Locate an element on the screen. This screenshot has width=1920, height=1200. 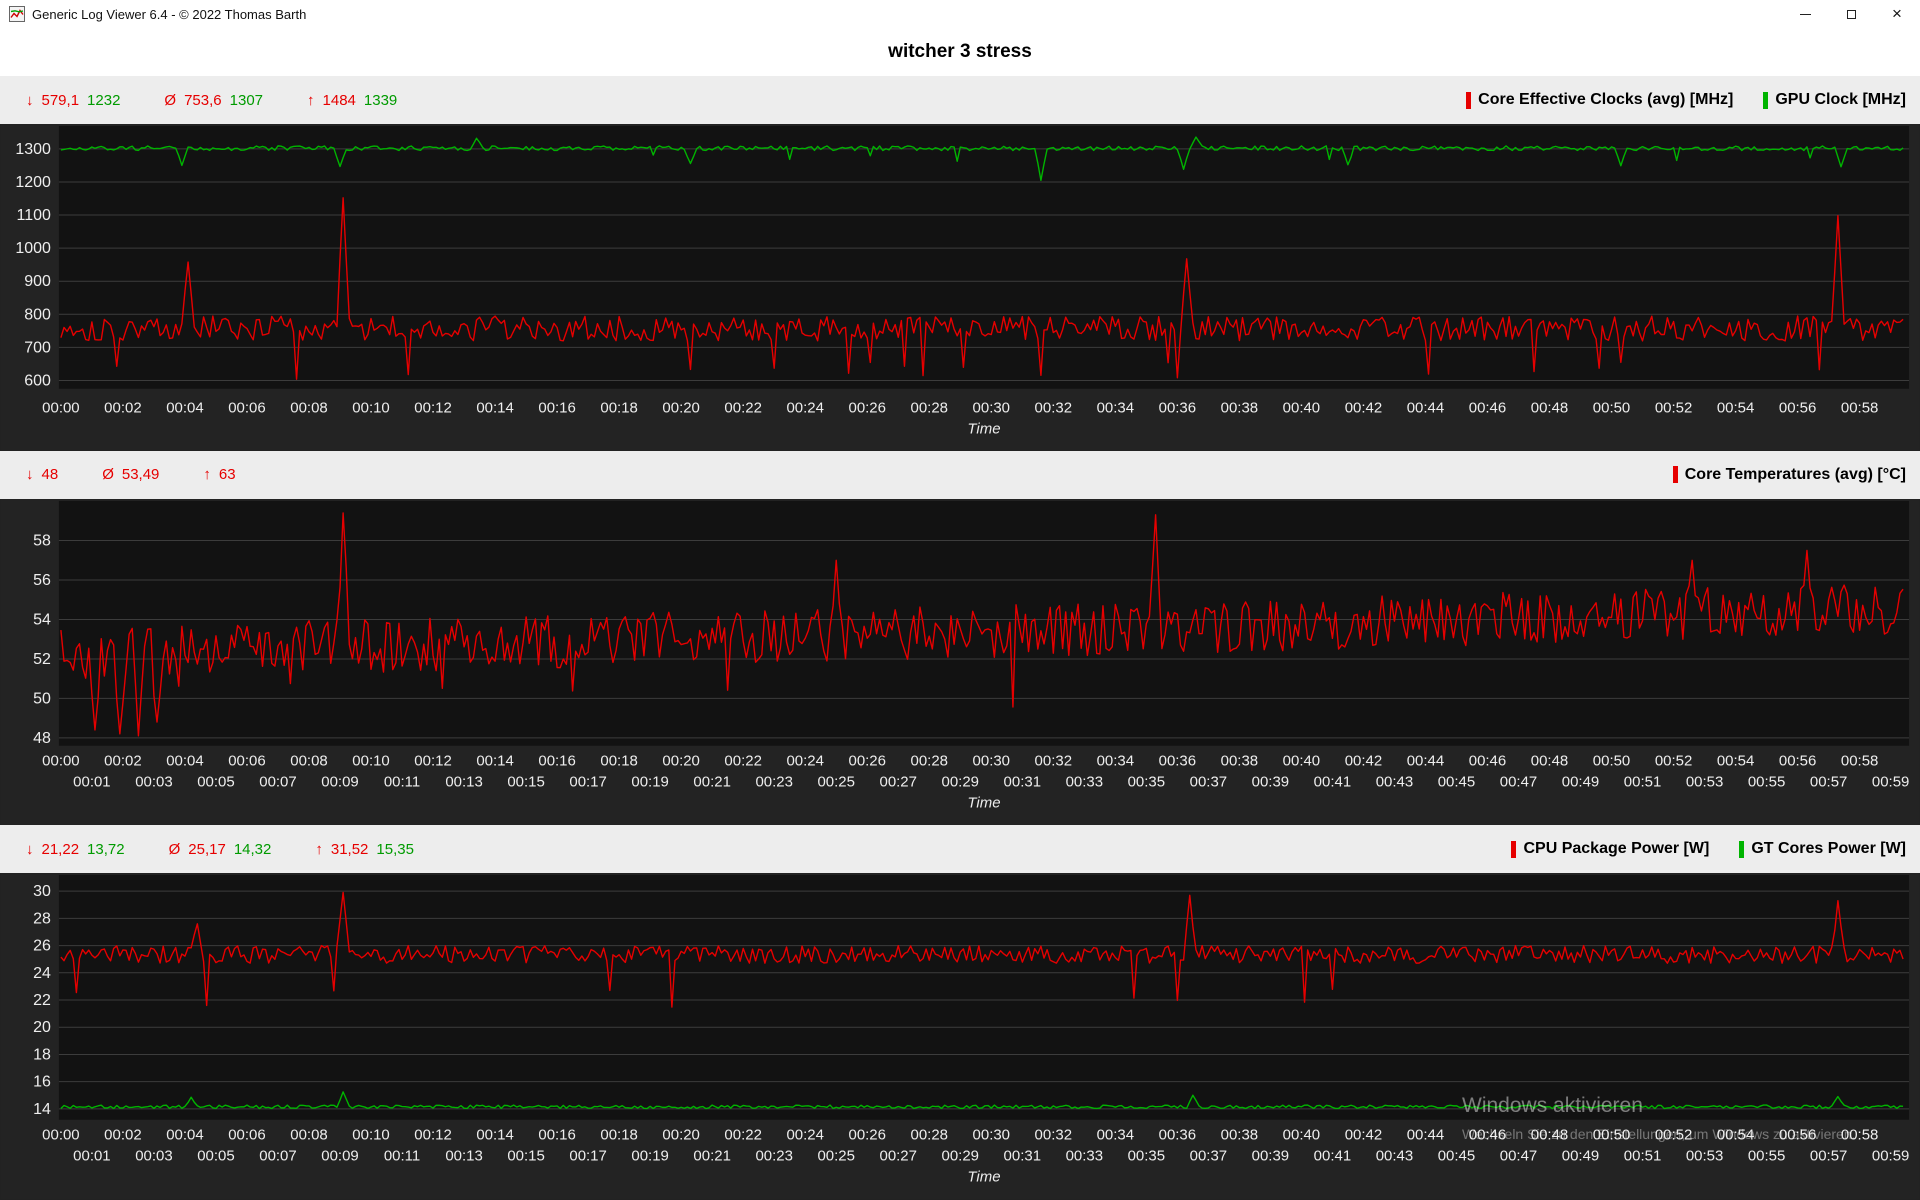
svg-text: 00:26 is located at coordinates (866, 408).